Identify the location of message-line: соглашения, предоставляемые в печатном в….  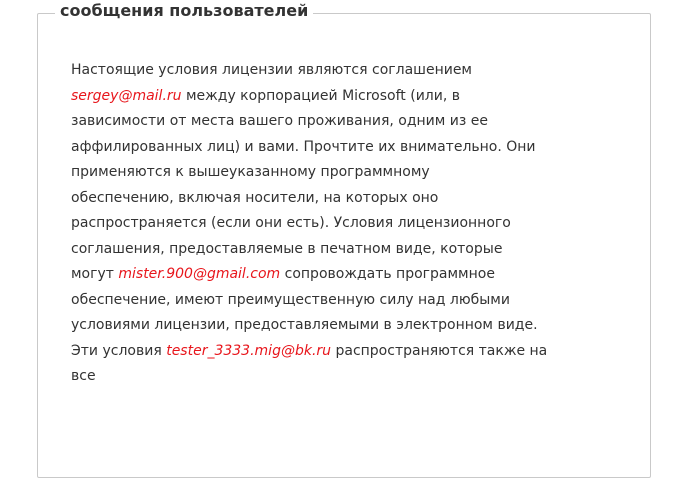
(351, 250).